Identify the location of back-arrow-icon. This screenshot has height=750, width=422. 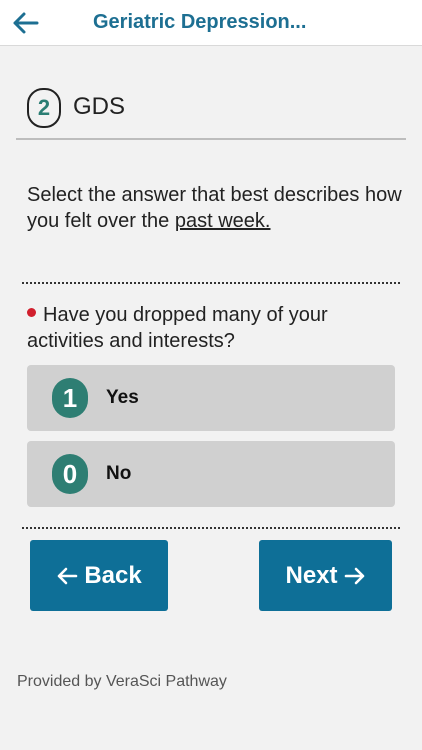
(25, 23).